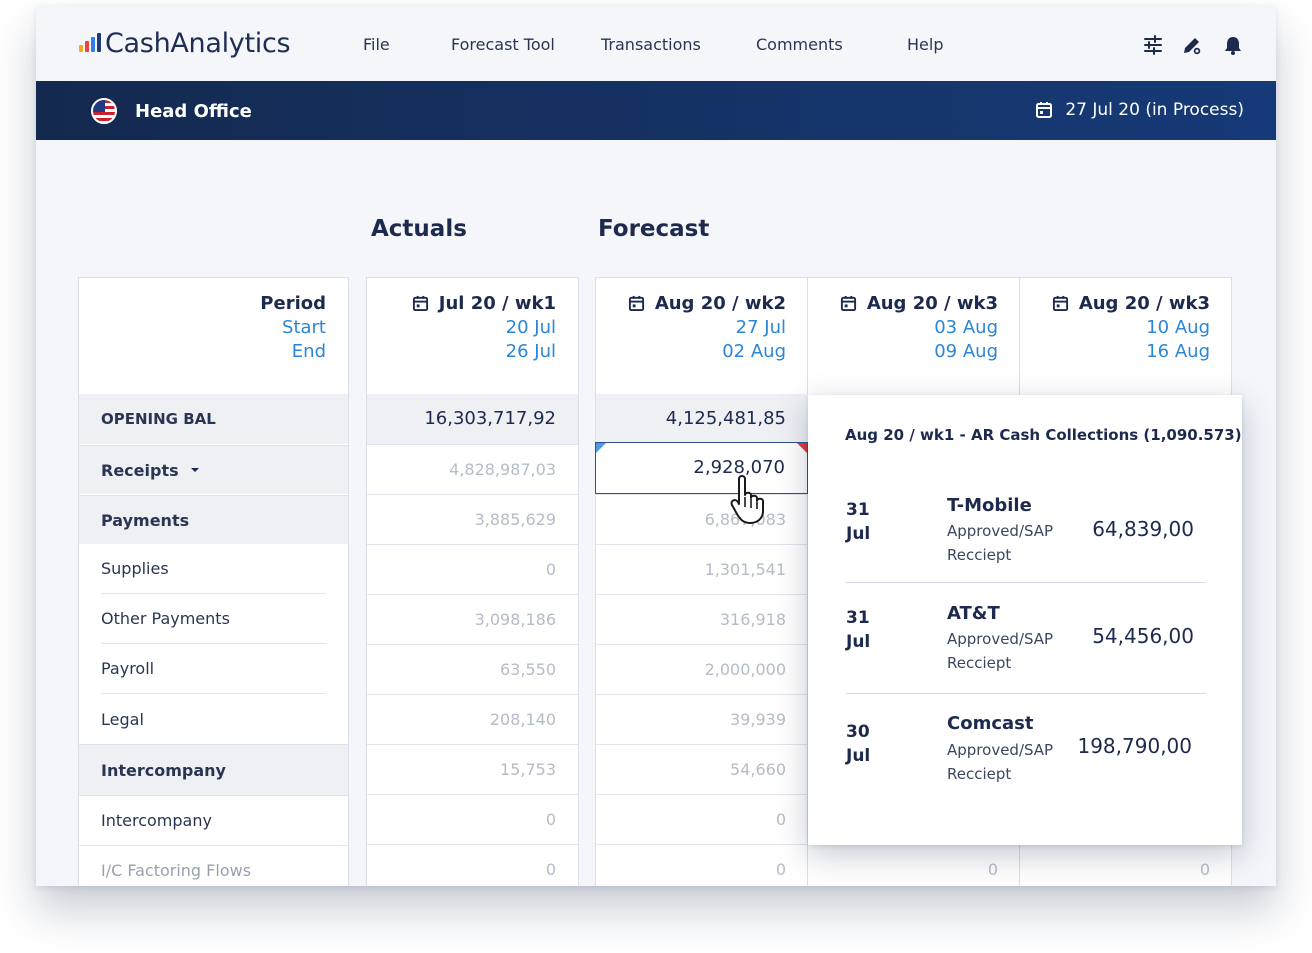  What do you see at coordinates (176, 870) in the screenshot?
I see `row-label: I/C Factoring Flows` at bounding box center [176, 870].